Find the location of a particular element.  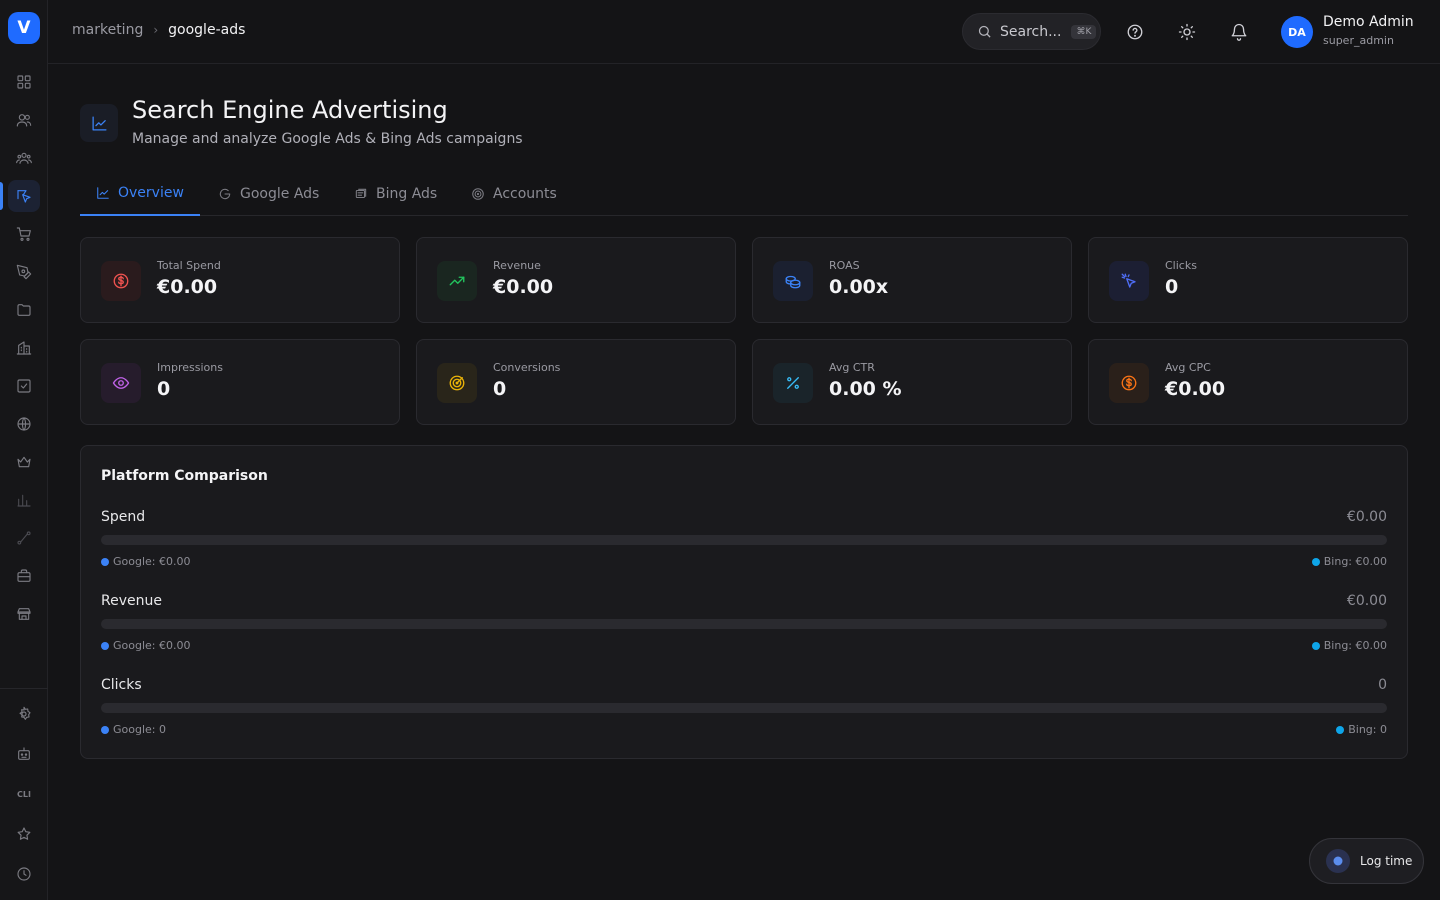

sidebar-item-history is located at coordinates (24, 874).